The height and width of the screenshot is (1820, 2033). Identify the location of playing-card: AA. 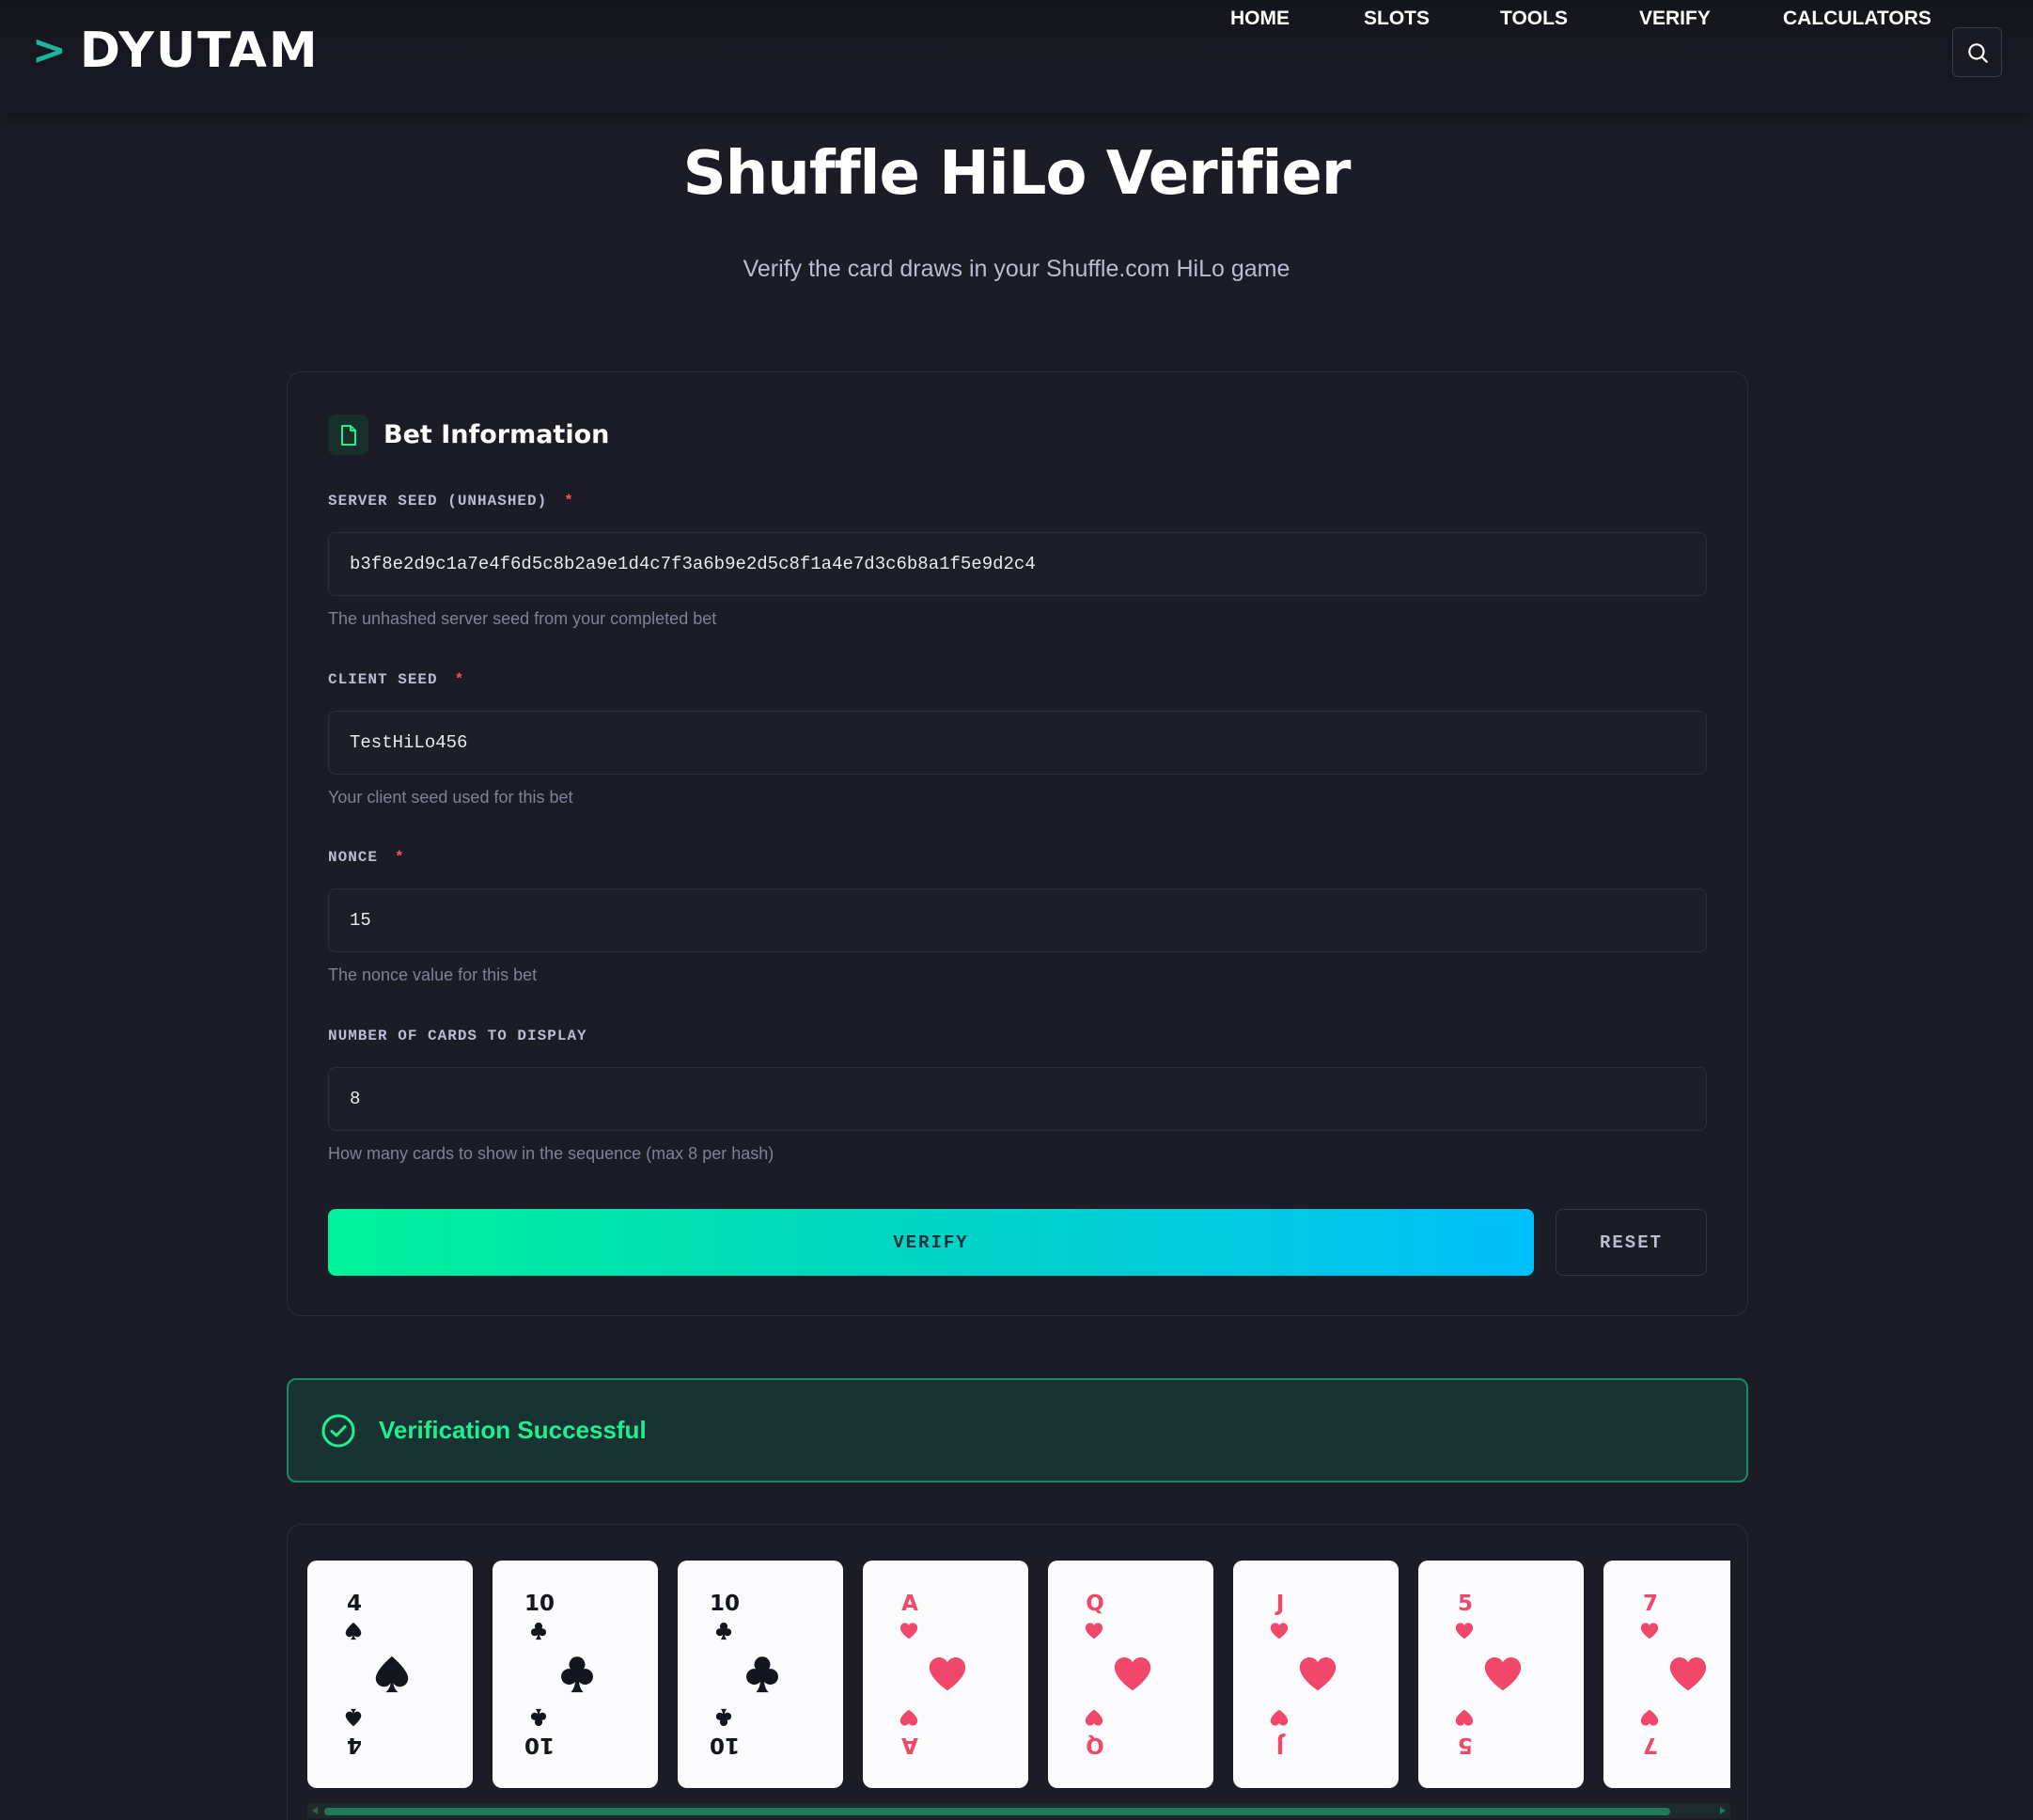
(945, 1674).